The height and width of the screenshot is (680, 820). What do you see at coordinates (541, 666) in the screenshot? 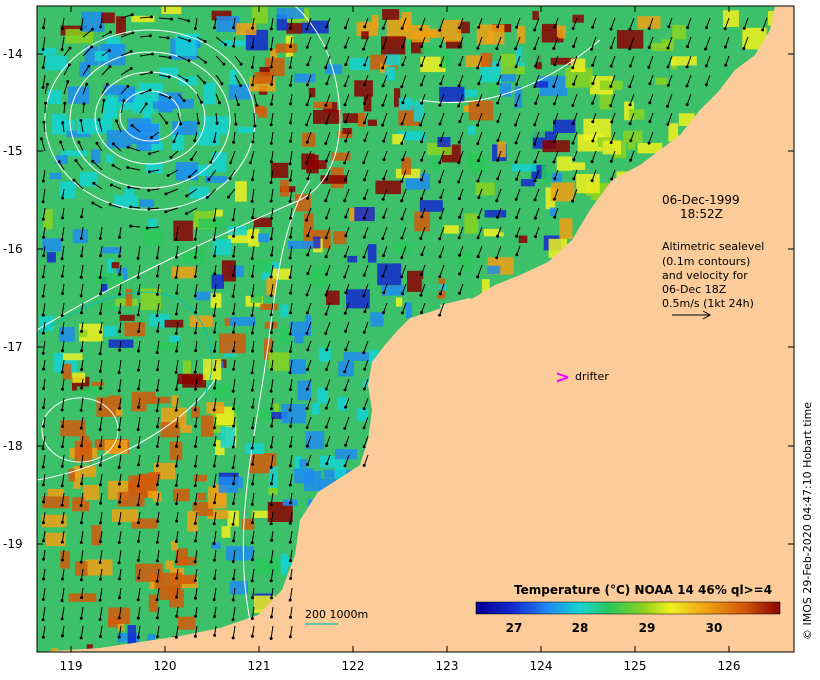
I see `x-tick-label: 124` at bounding box center [541, 666].